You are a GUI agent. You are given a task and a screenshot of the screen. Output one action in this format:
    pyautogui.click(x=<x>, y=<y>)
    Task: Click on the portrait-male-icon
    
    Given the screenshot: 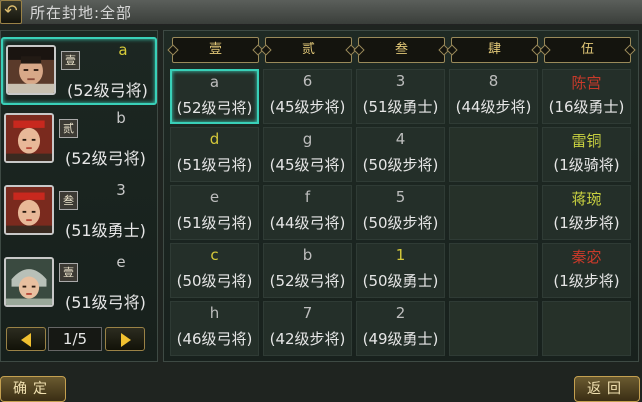 What is the action you would take?
    pyautogui.click(x=31, y=70)
    